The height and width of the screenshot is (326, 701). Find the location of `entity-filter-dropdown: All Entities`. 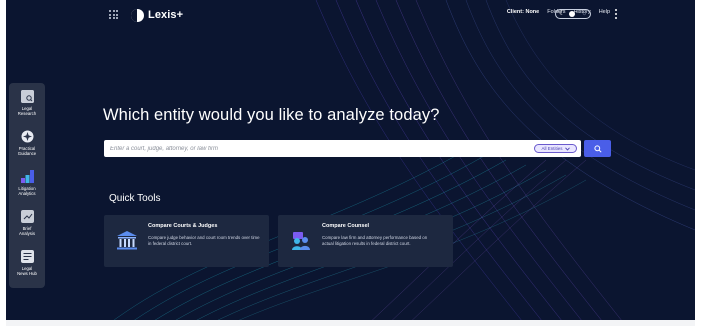

entity-filter-dropdown: All Entities is located at coordinates (555, 148).